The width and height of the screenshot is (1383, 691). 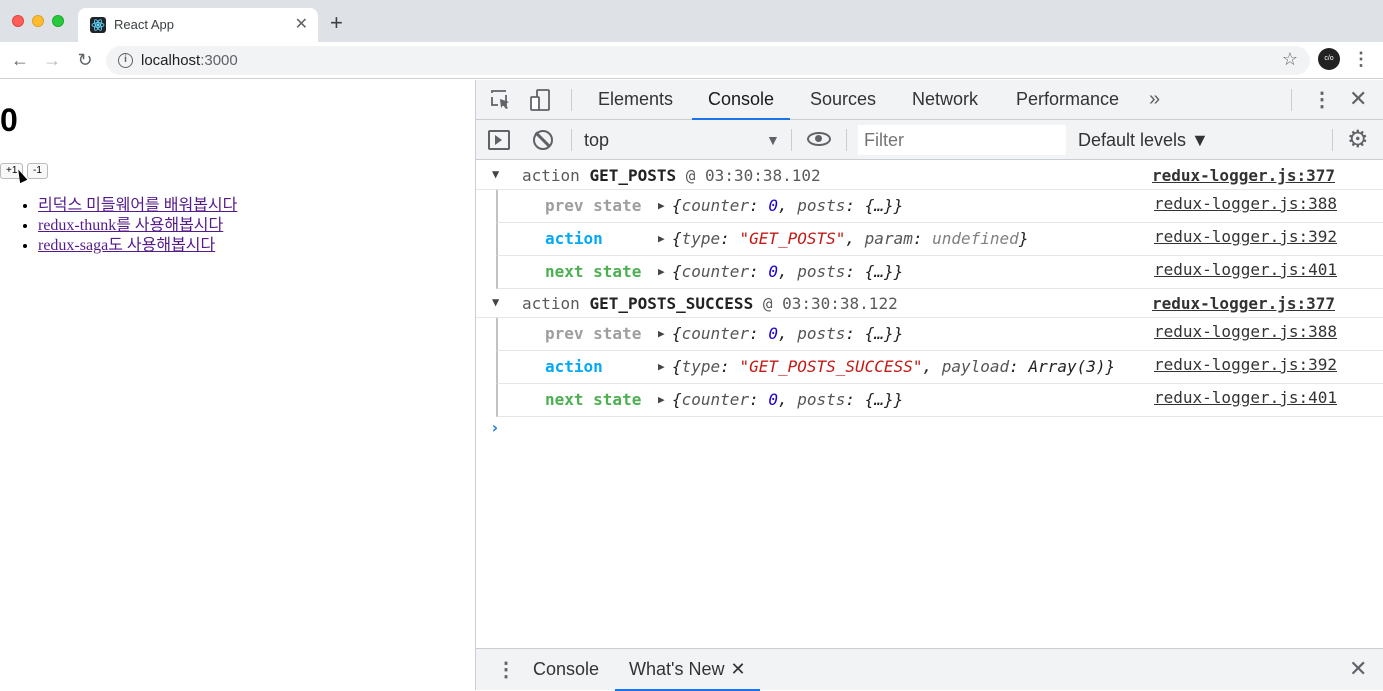 I want to click on clear-console-icon, so click(x=543, y=140).